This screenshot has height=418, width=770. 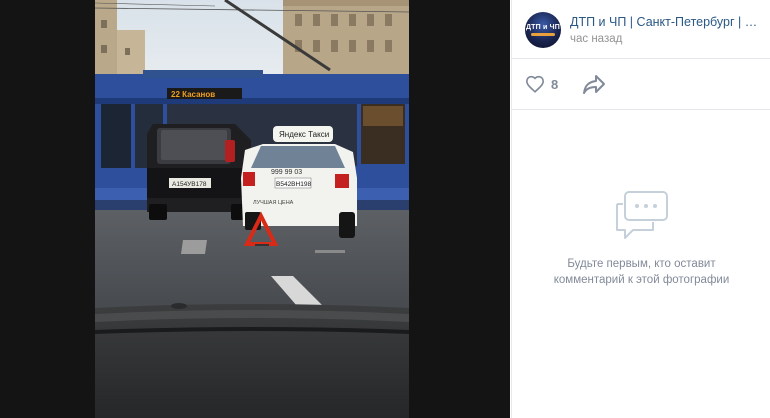 I want to click on like-button: 8, so click(x=541, y=84).